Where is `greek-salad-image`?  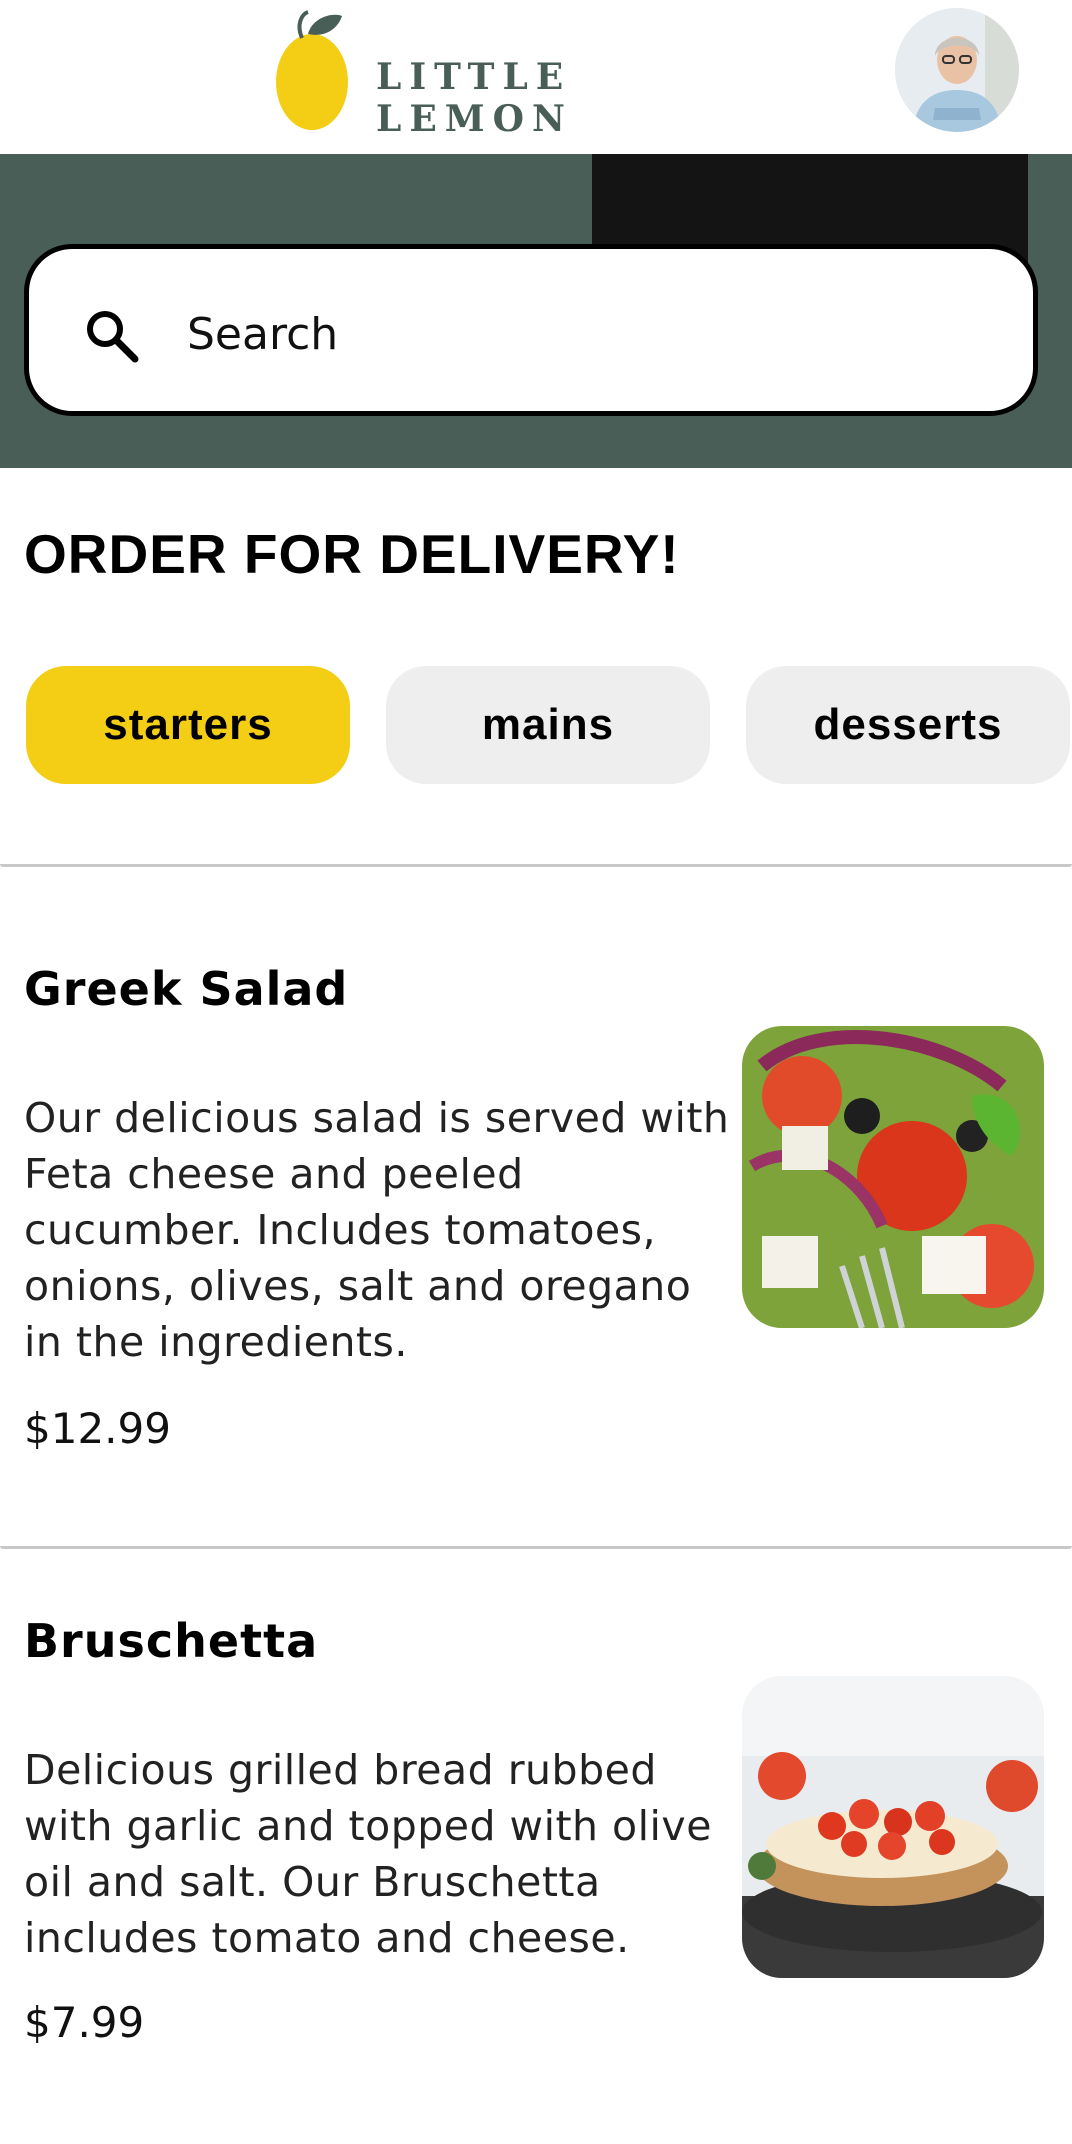
greek-salad-image is located at coordinates (893, 1177).